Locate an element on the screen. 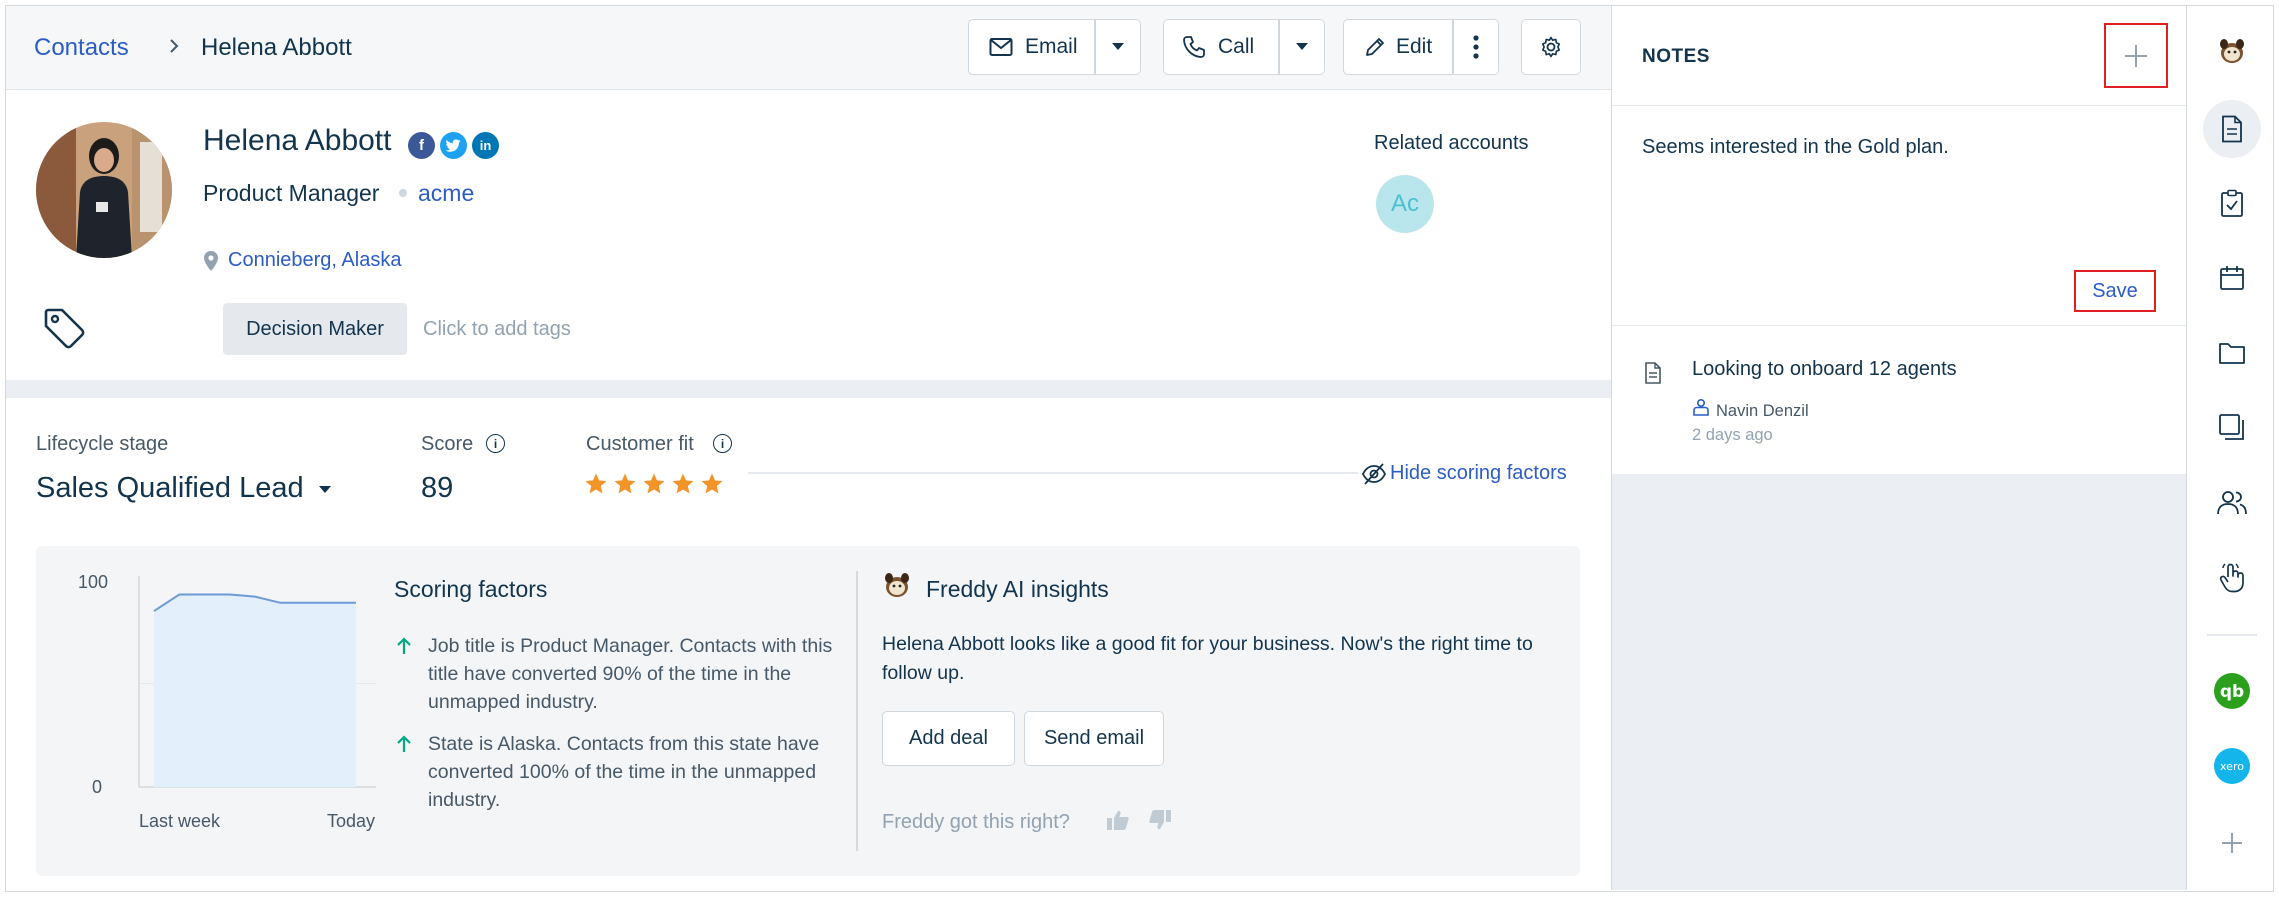  add-app-icon is located at coordinates (2232, 843).